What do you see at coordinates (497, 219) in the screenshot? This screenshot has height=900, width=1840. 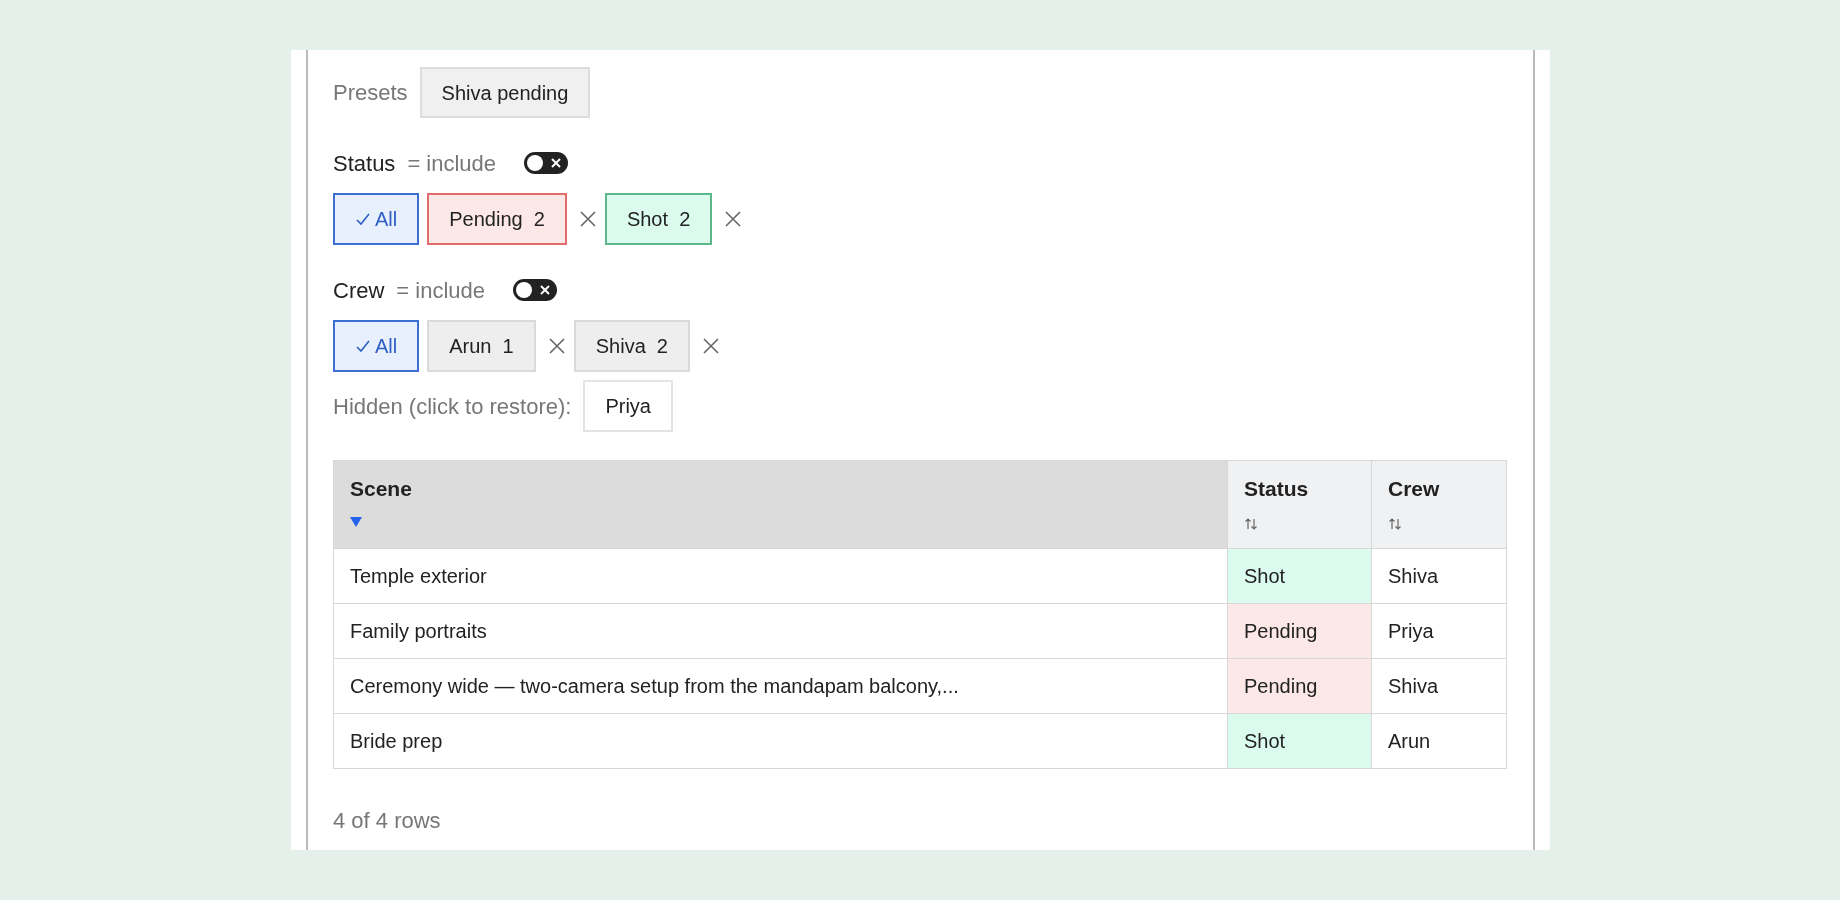 I see `filter-chip: Pending 2` at bounding box center [497, 219].